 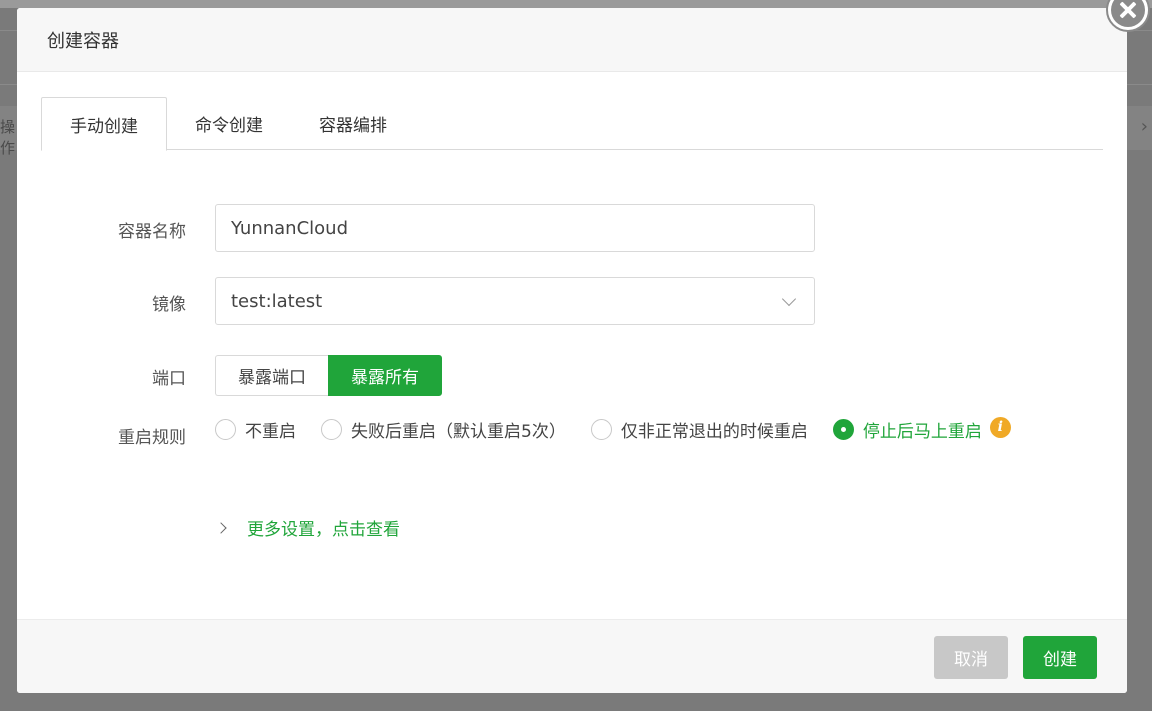 What do you see at coordinates (971, 657) in the screenshot?
I see `cancel-button: 取消` at bounding box center [971, 657].